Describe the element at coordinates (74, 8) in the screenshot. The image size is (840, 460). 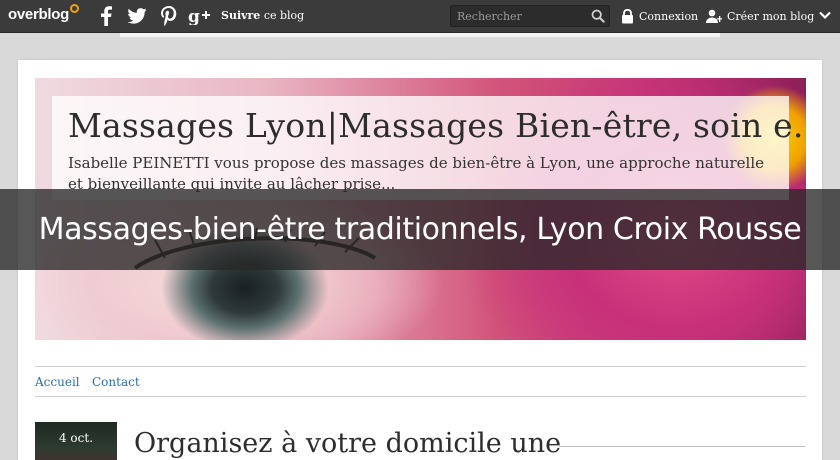
I see `logo-dot-icon` at that location.